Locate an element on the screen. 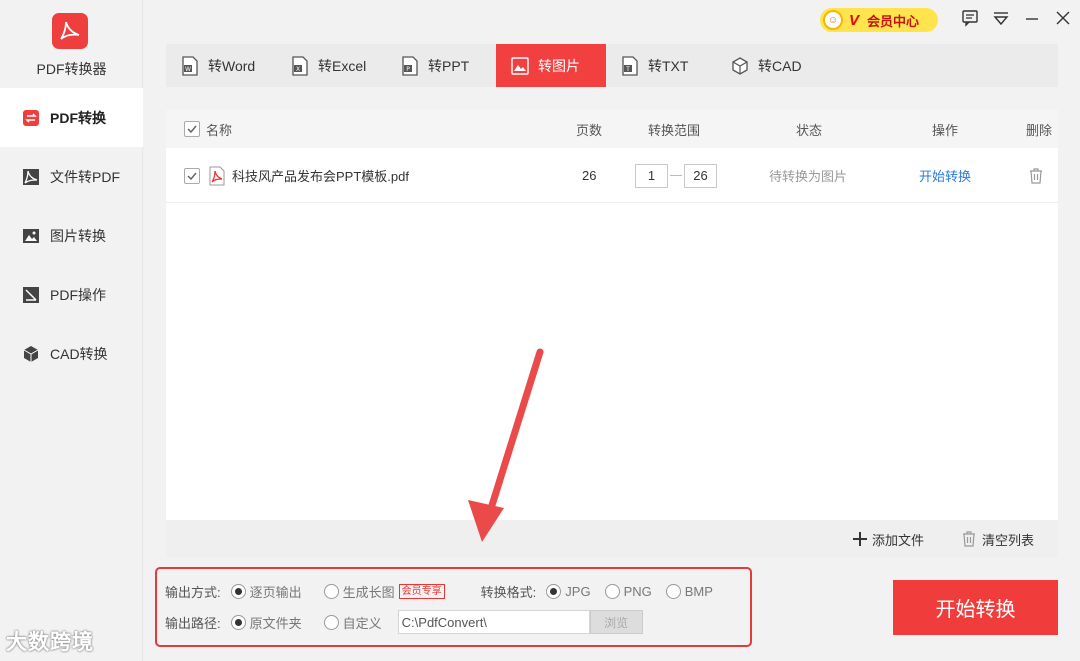  sidebar-item-label: CAD转换 is located at coordinates (79, 353).